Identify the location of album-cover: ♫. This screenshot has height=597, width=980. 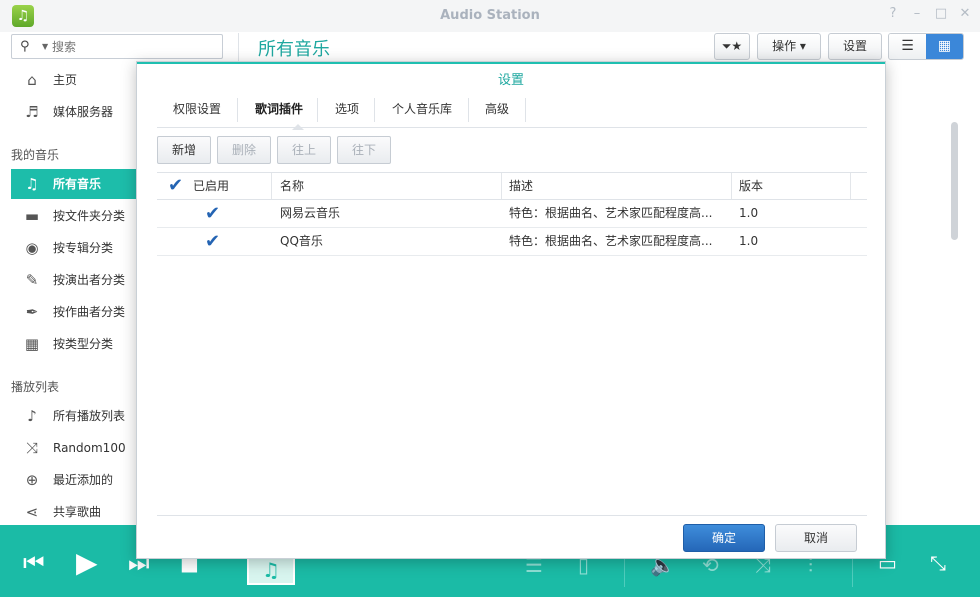
(271, 570).